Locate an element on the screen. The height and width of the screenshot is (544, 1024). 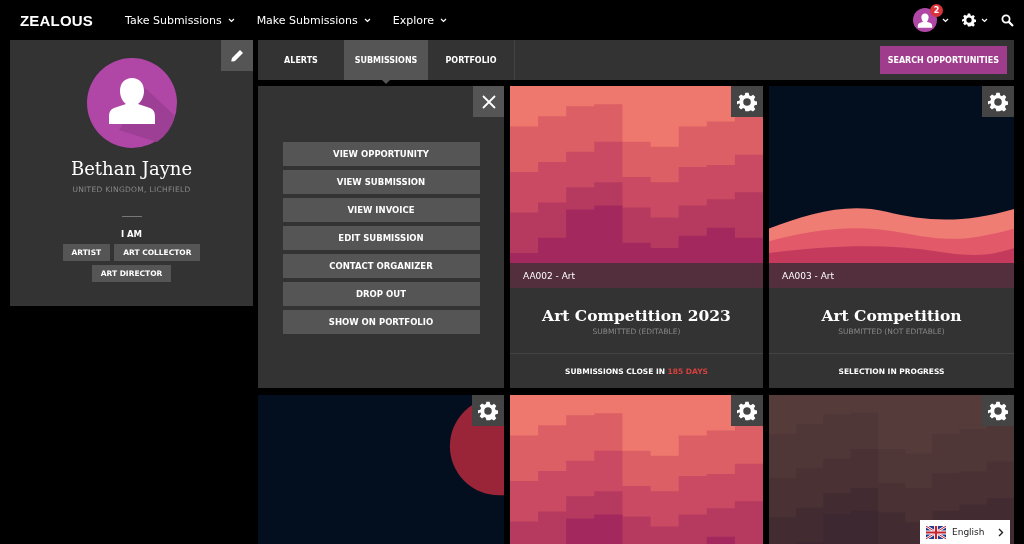
close-icon is located at coordinates (488, 101).